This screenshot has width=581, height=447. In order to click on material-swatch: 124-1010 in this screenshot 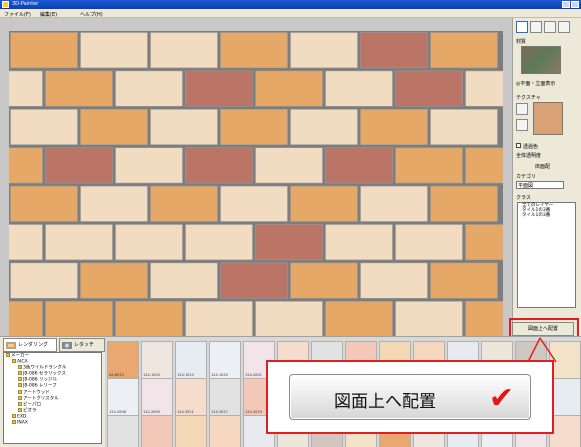, I will do `click(191, 360)`.